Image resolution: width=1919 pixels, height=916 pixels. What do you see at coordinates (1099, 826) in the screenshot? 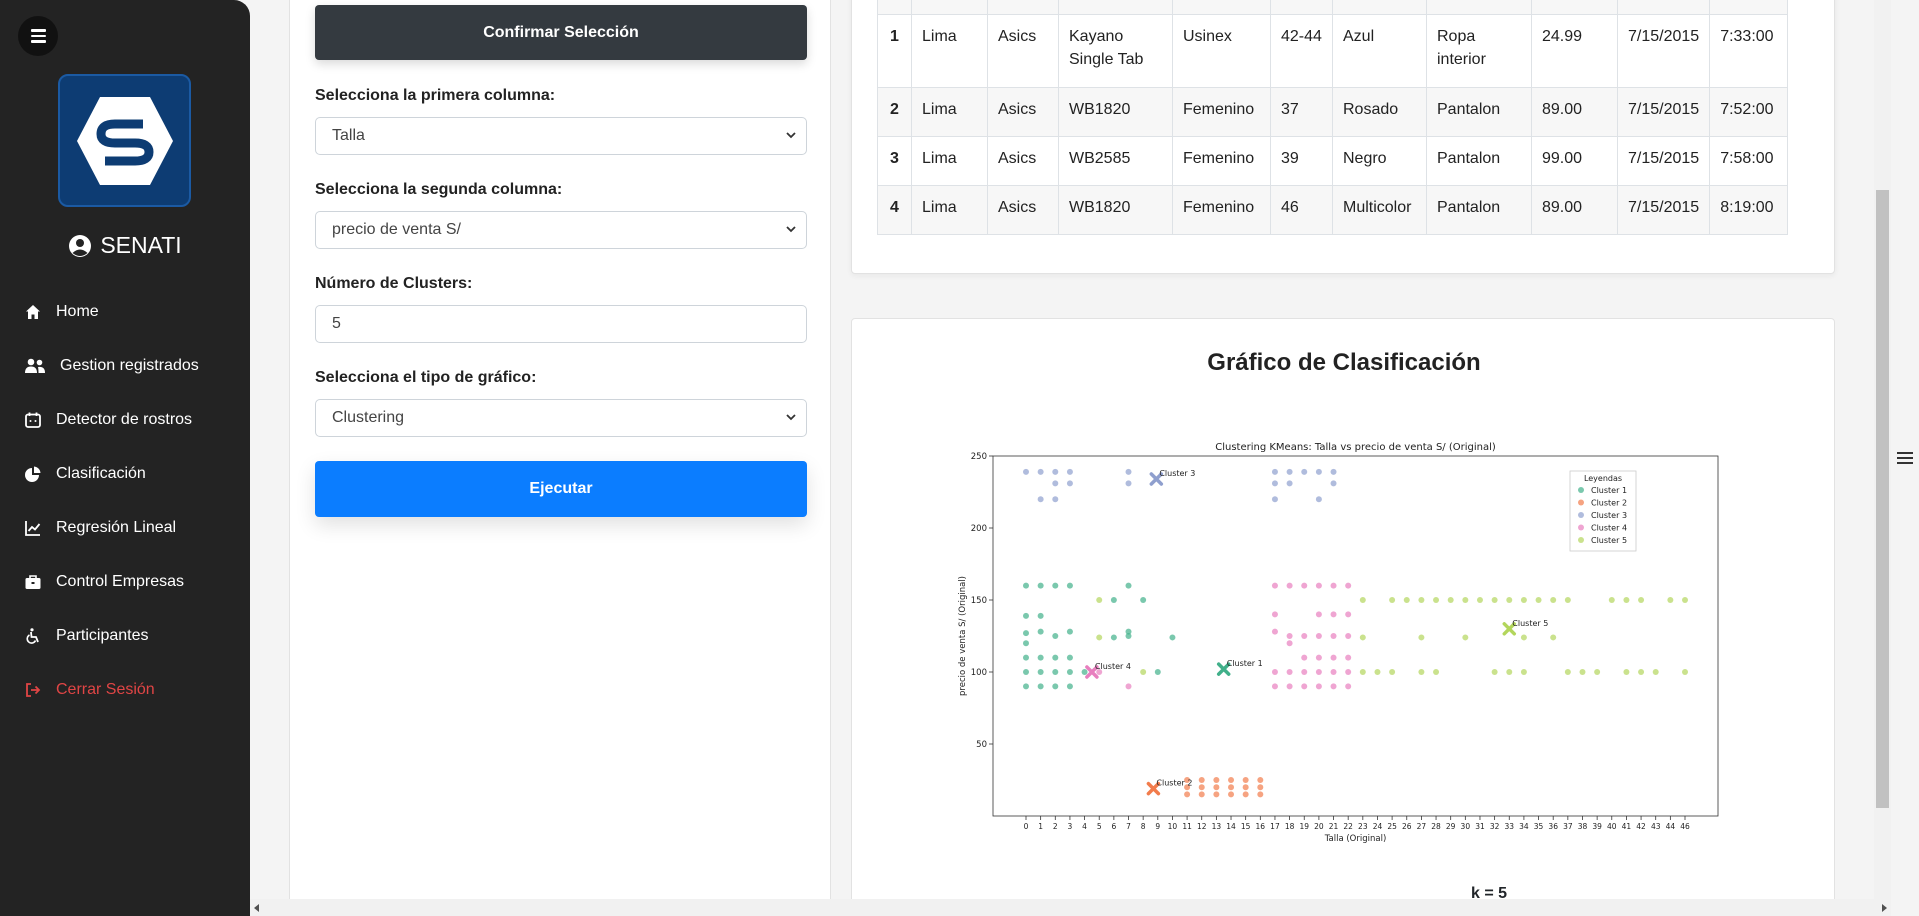
I see `x-tick-label: 5` at bounding box center [1099, 826].